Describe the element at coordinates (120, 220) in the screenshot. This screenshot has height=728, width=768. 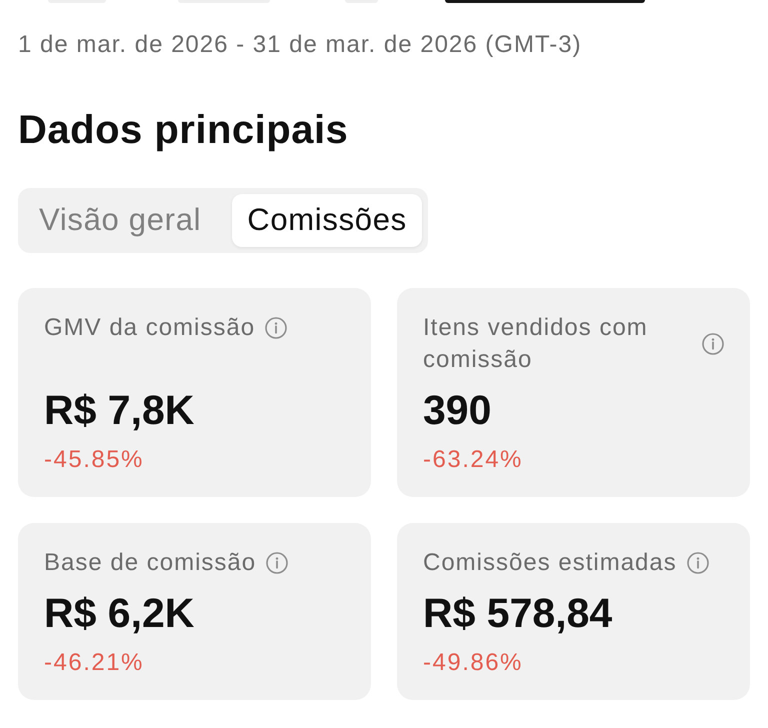
I see `tab: Visão geral` at that location.